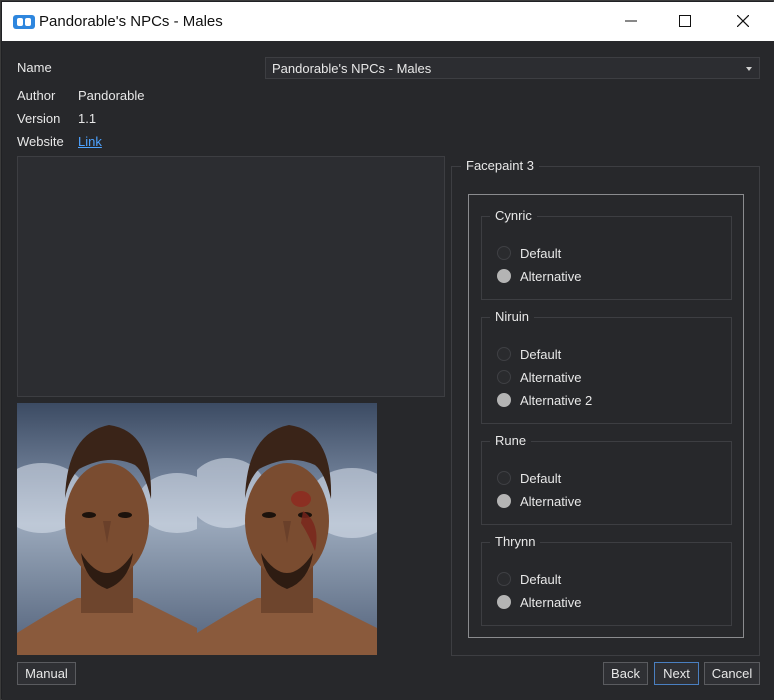 The image size is (774, 700). I want to click on option-label: Alternative 2, so click(556, 400).